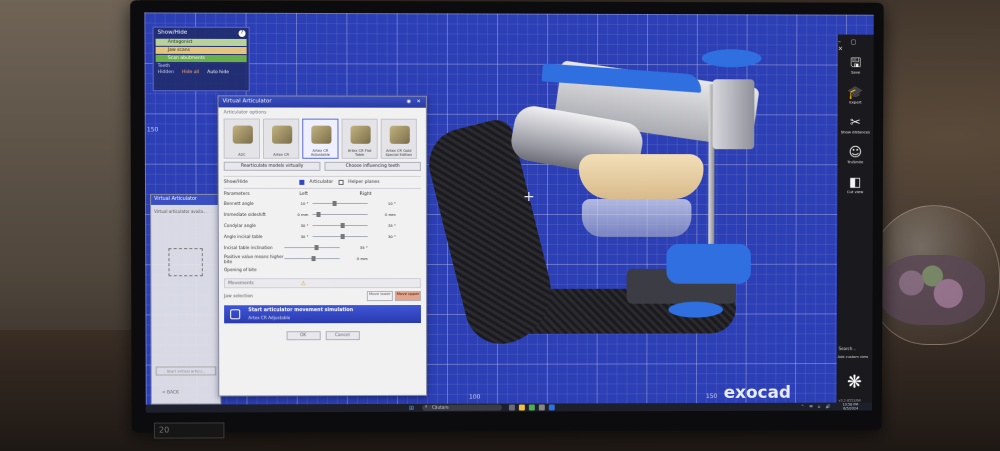  I want to click on start-simulation-subtitle: Artex CR Adjustable, so click(269, 317).